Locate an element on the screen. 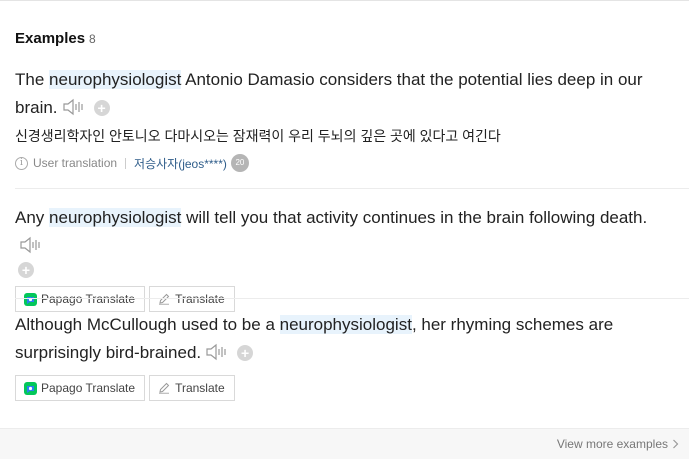  translation-meta: i User translation 저승사자(jeos****) 20 is located at coordinates (345, 163).